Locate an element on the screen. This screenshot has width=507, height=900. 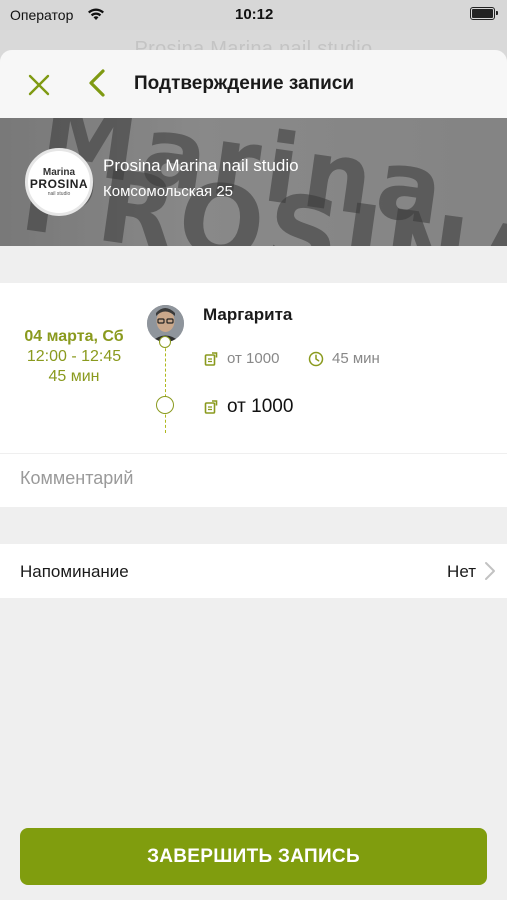
timeline-node-master is located at coordinates (165, 342).